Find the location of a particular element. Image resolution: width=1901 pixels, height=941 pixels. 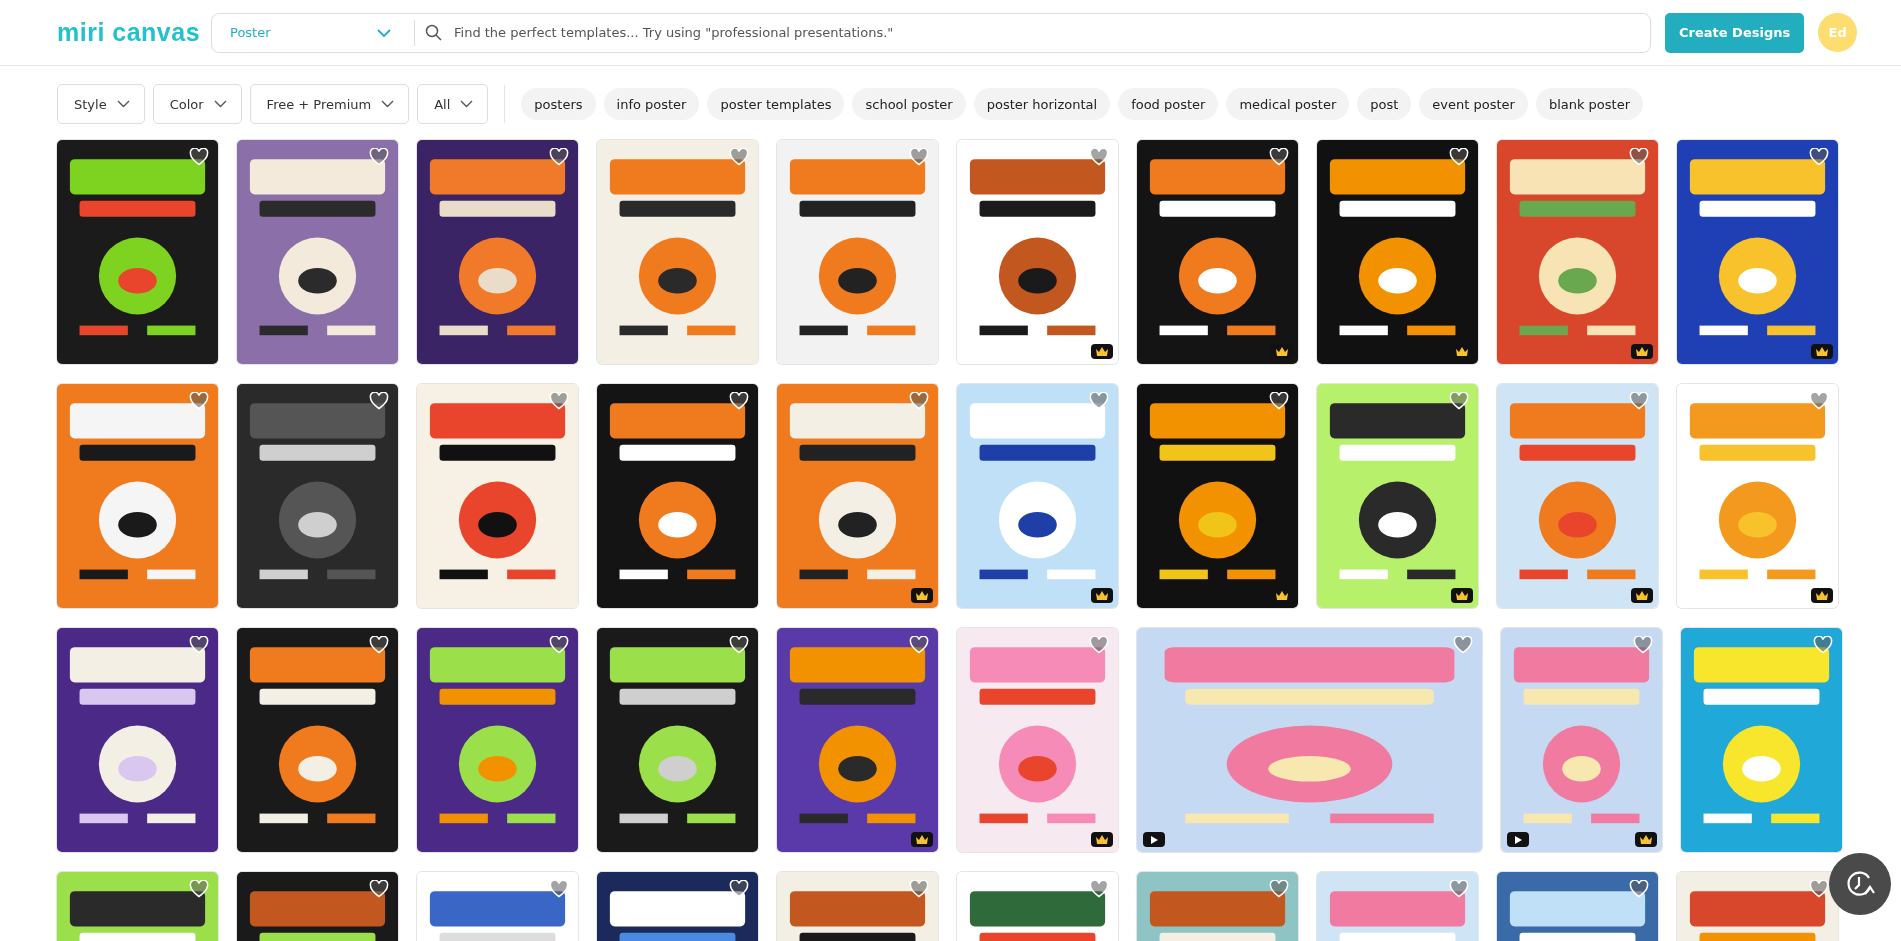

keyword-chip: food poster is located at coordinates (1168, 104).